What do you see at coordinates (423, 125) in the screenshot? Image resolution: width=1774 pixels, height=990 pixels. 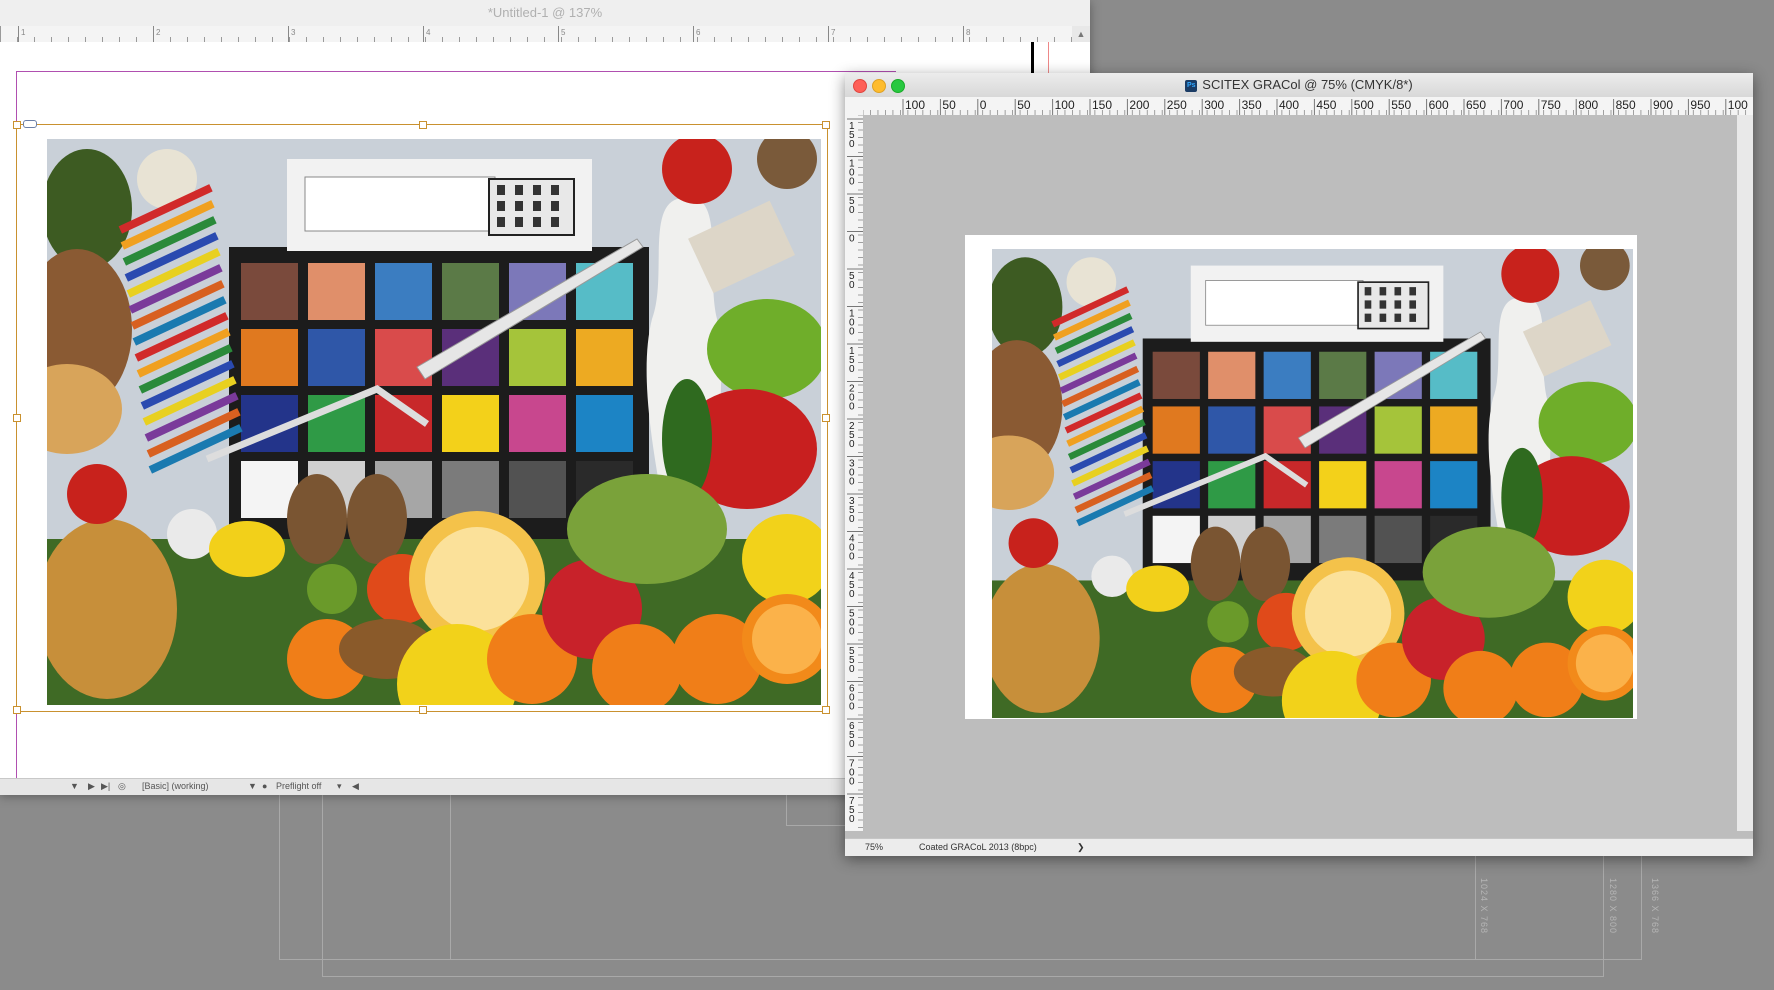 I see `handle-top-mid` at bounding box center [423, 125].